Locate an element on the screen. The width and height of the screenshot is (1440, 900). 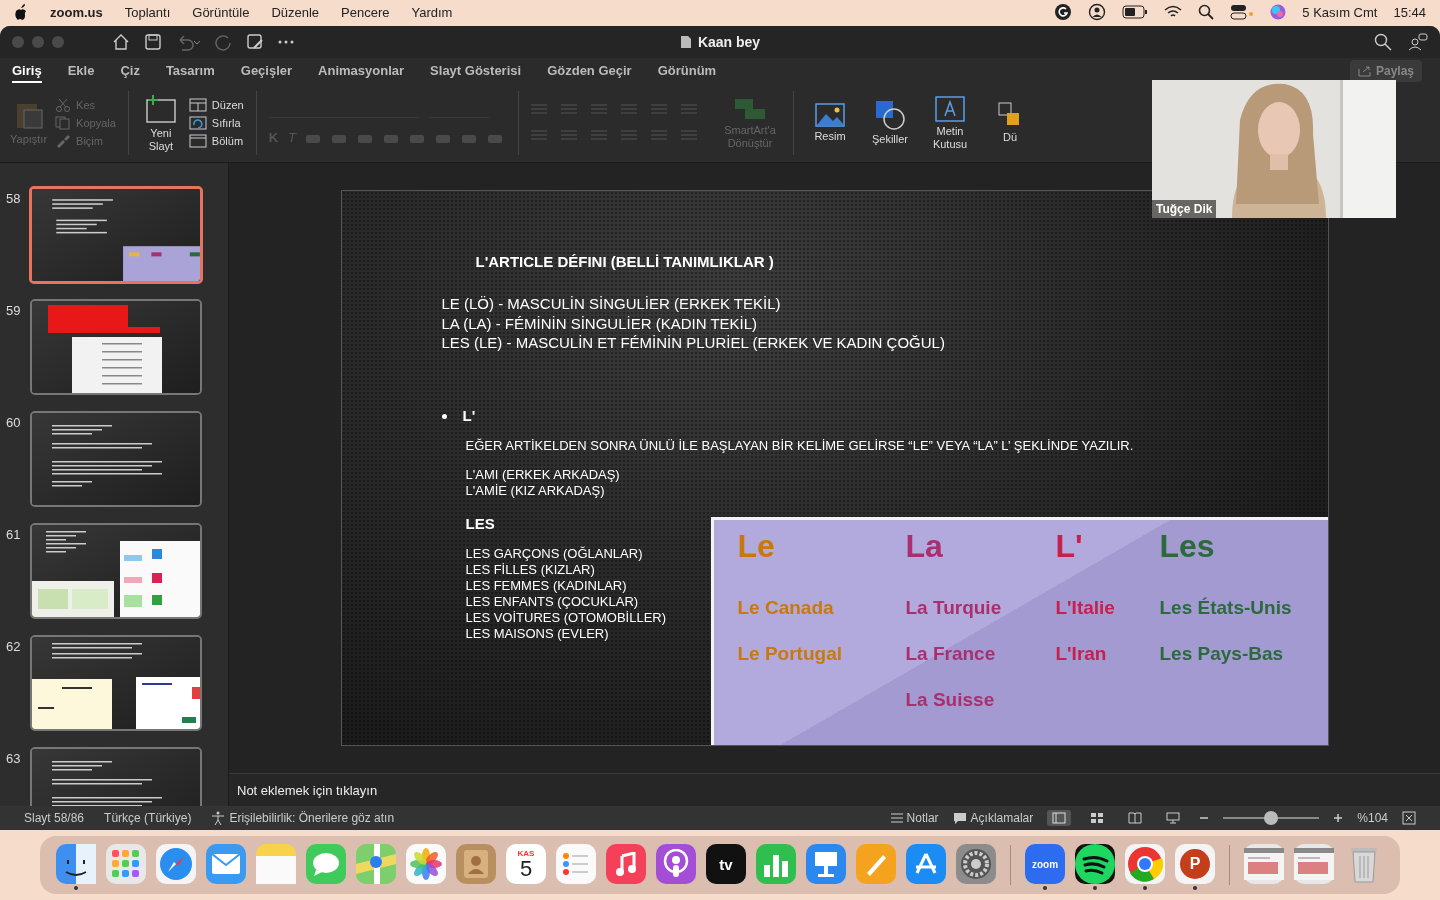
insert-button: Şekiller is located at coordinates (890, 123).